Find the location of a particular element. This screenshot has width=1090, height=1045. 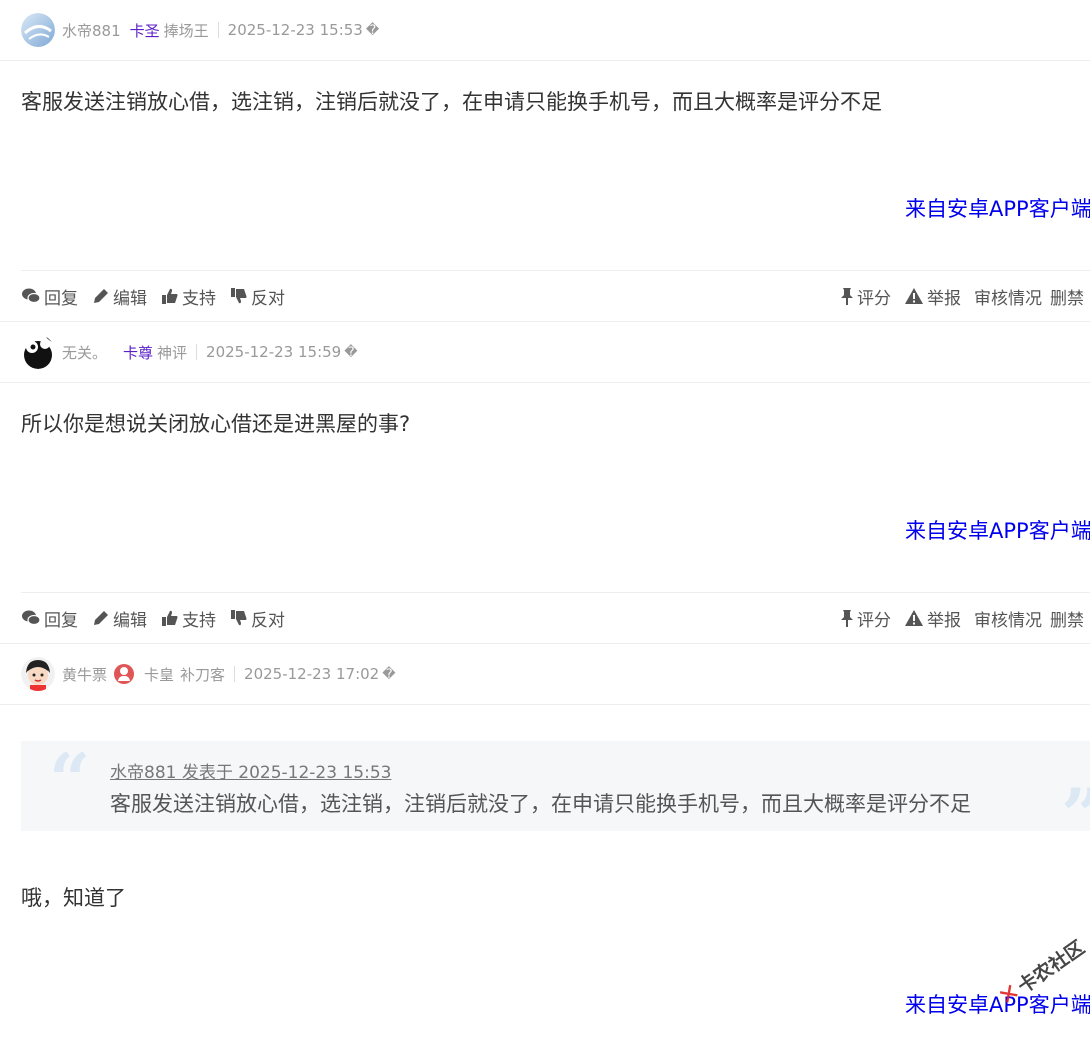

open-quote-icon: “ is located at coordinates (70, 779).